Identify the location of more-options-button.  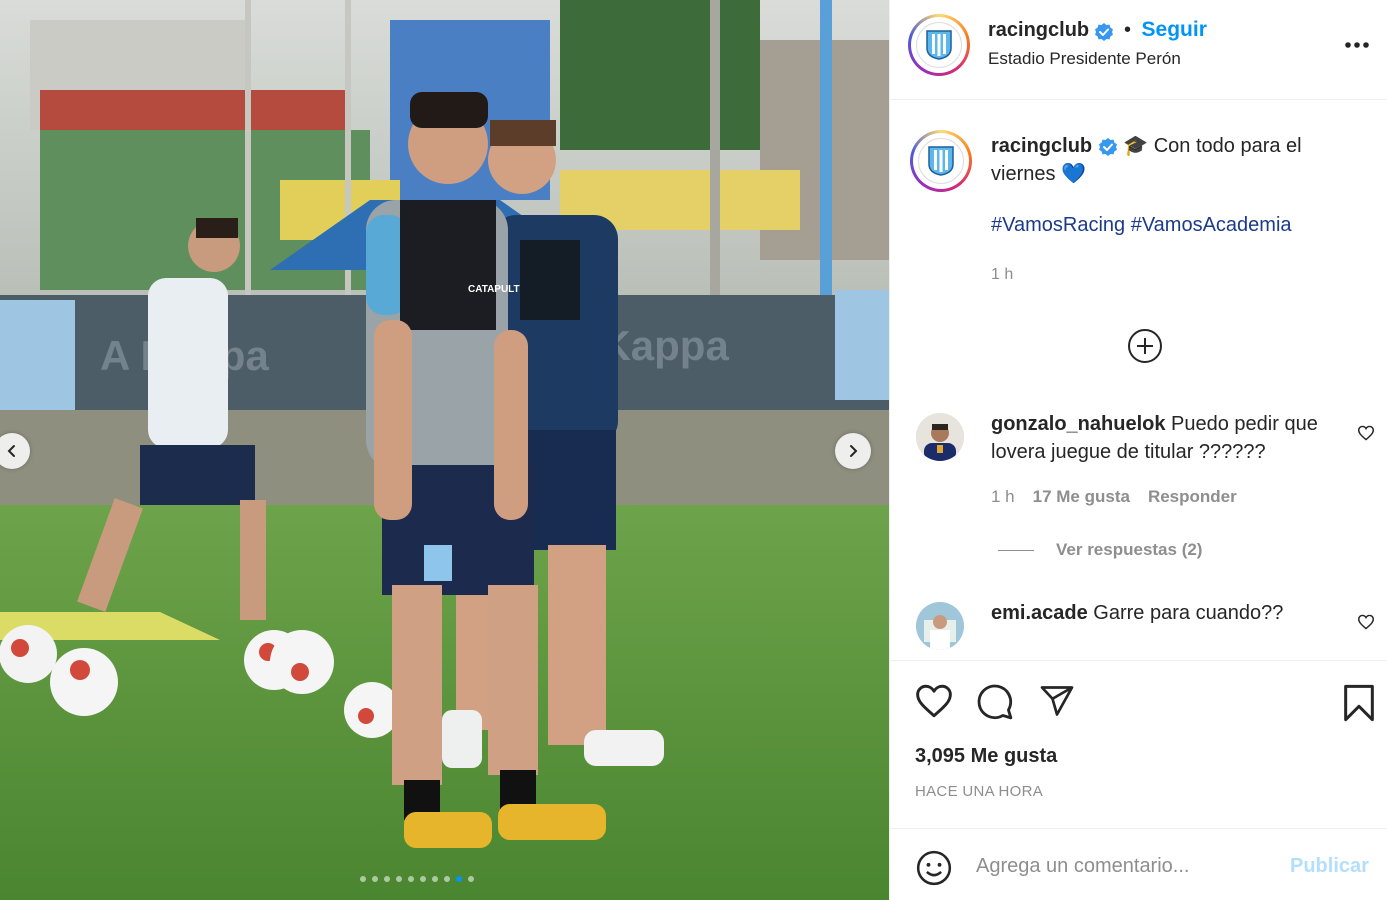
(1357, 46).